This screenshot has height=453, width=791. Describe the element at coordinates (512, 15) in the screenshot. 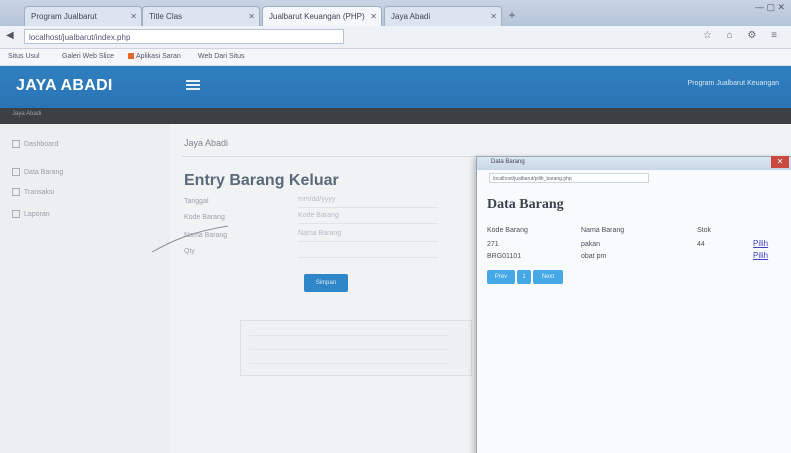

I see `new-tab-button: +` at that location.